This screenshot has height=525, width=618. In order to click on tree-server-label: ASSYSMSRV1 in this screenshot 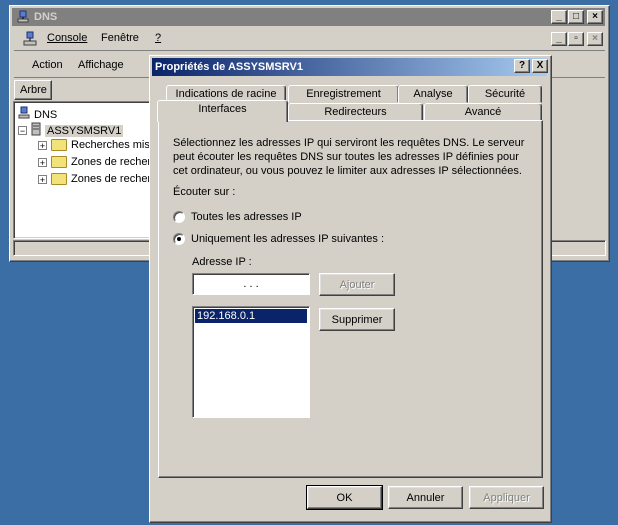, I will do `click(84, 130)`.